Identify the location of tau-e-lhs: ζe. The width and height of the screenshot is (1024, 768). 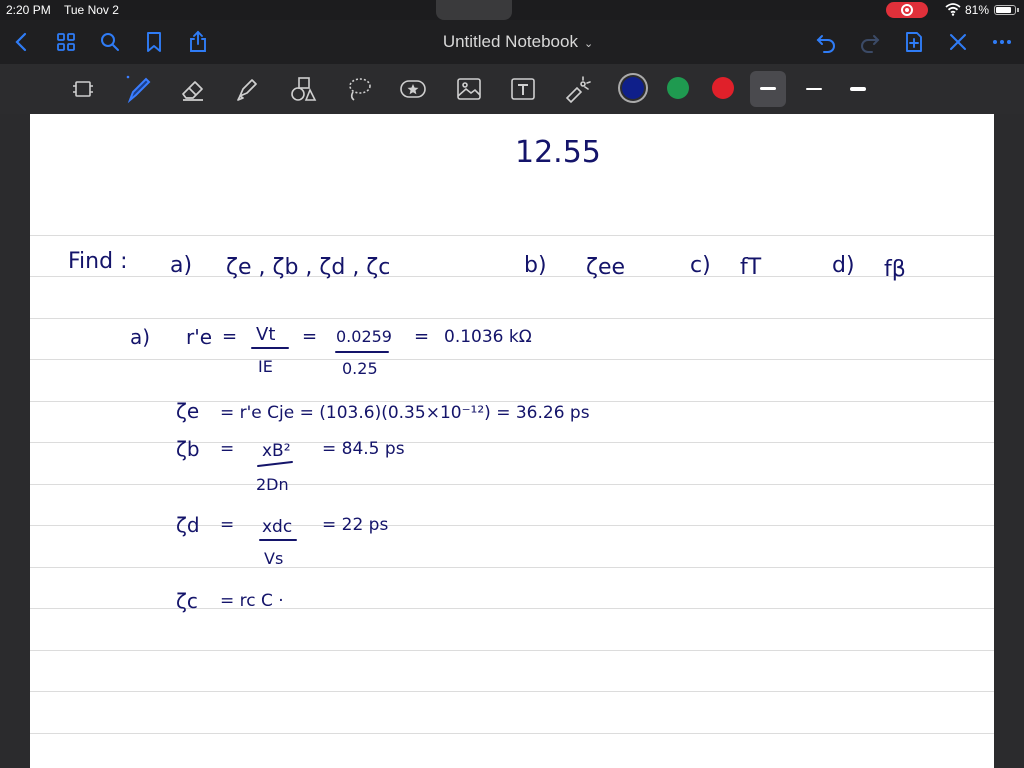
(187, 411).